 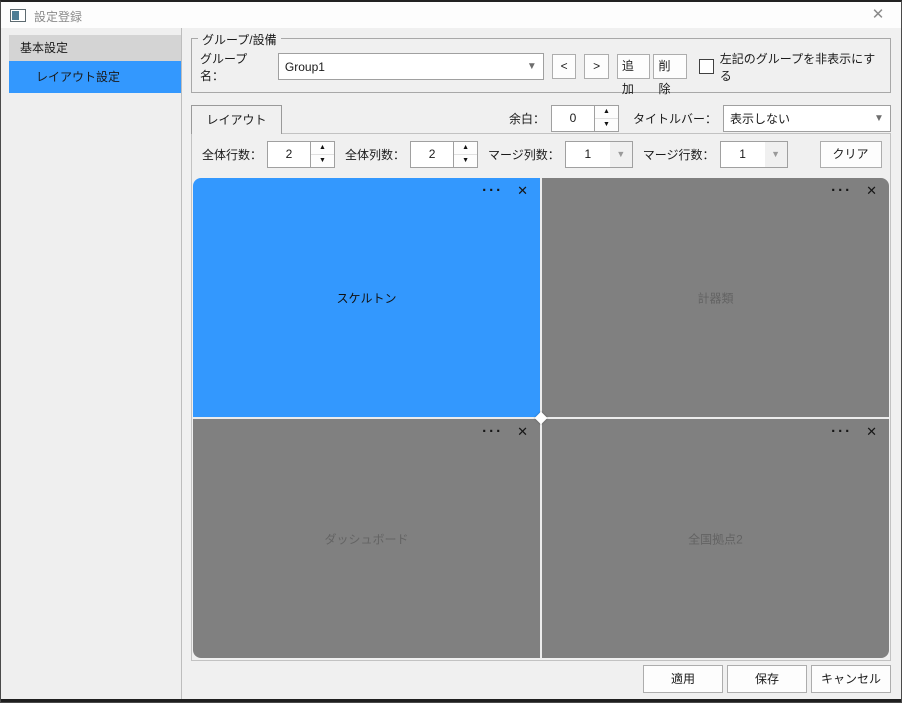 I want to click on tab-side-controls: 余白： 0 ▲ ▼ タイトルバー： 表示しない ▼, so click(x=700, y=118).